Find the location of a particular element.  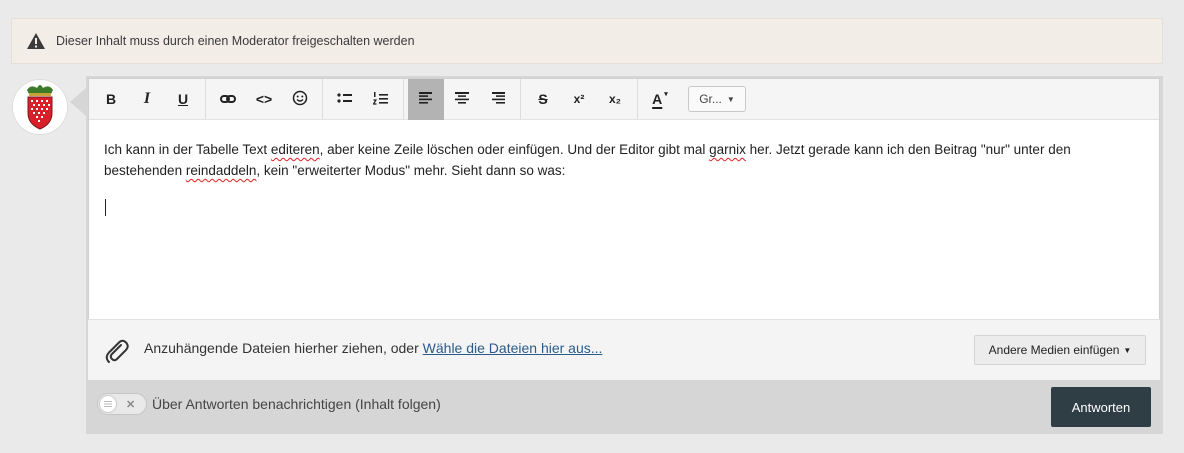

close-icon: ✕ is located at coordinates (131, 404).